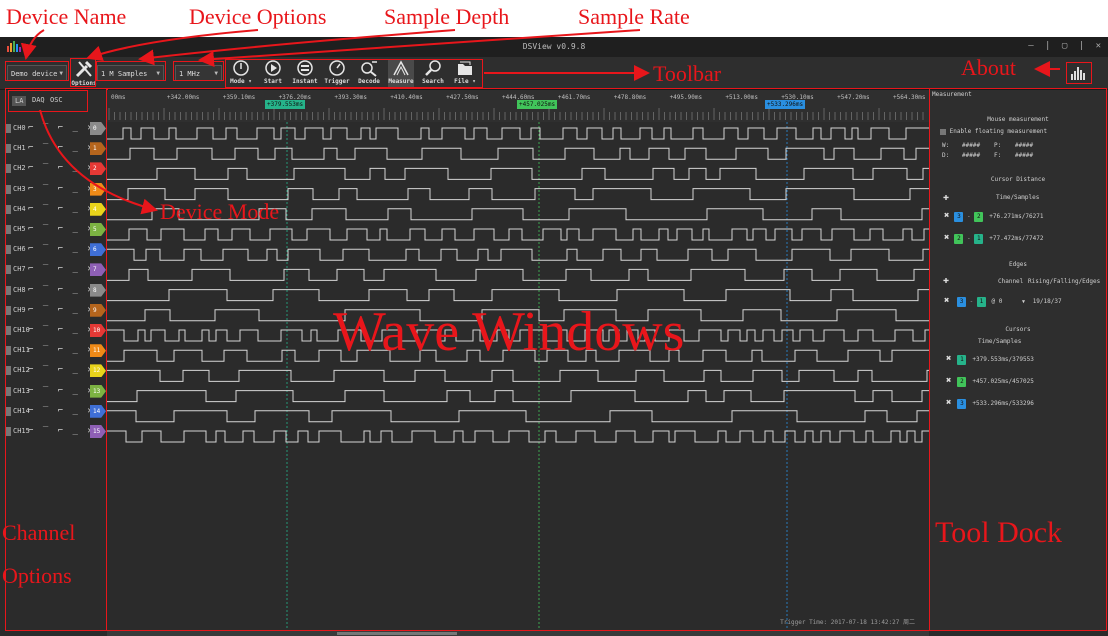 Image resolution: width=1108 pixels, height=636 pixels. What do you see at coordinates (397, 633) in the screenshot?
I see `scrollbar-thumb` at bounding box center [397, 633].